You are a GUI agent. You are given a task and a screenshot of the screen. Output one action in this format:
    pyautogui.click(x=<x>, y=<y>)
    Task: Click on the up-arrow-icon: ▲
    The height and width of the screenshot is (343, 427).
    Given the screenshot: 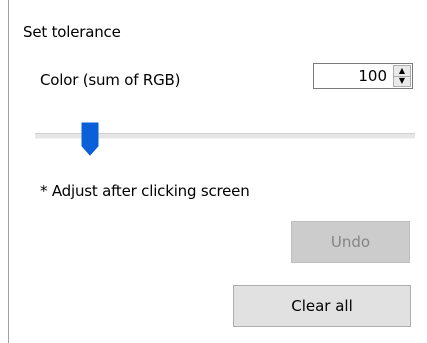 What is the action you would take?
    pyautogui.click(x=402, y=70)
    